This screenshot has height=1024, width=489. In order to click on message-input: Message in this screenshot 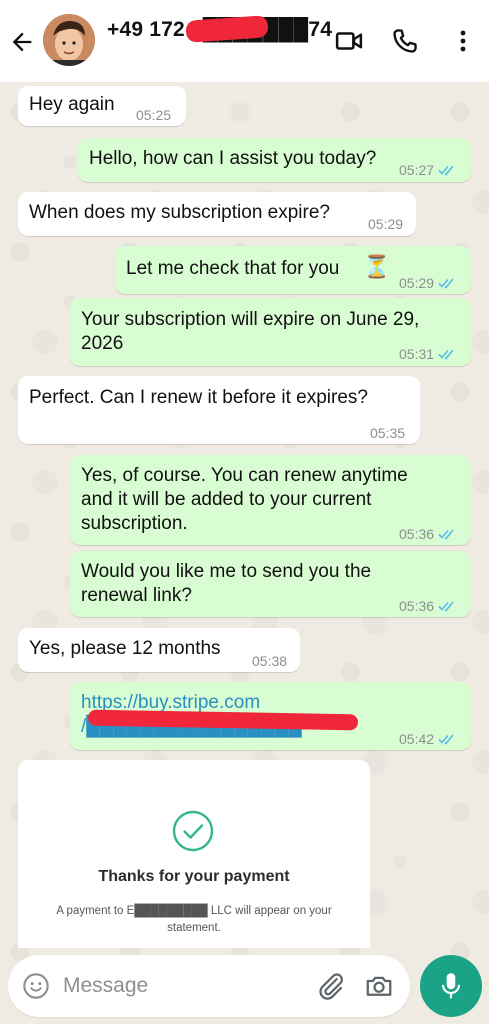, I will do `click(105, 986)`.